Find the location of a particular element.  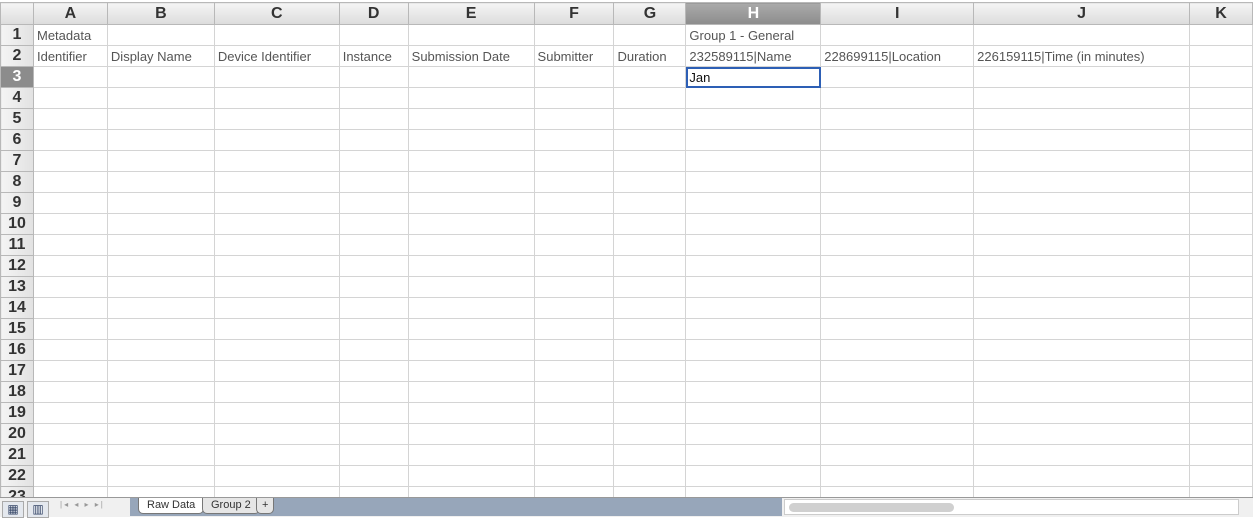

cell-B12 is located at coordinates (160, 266).